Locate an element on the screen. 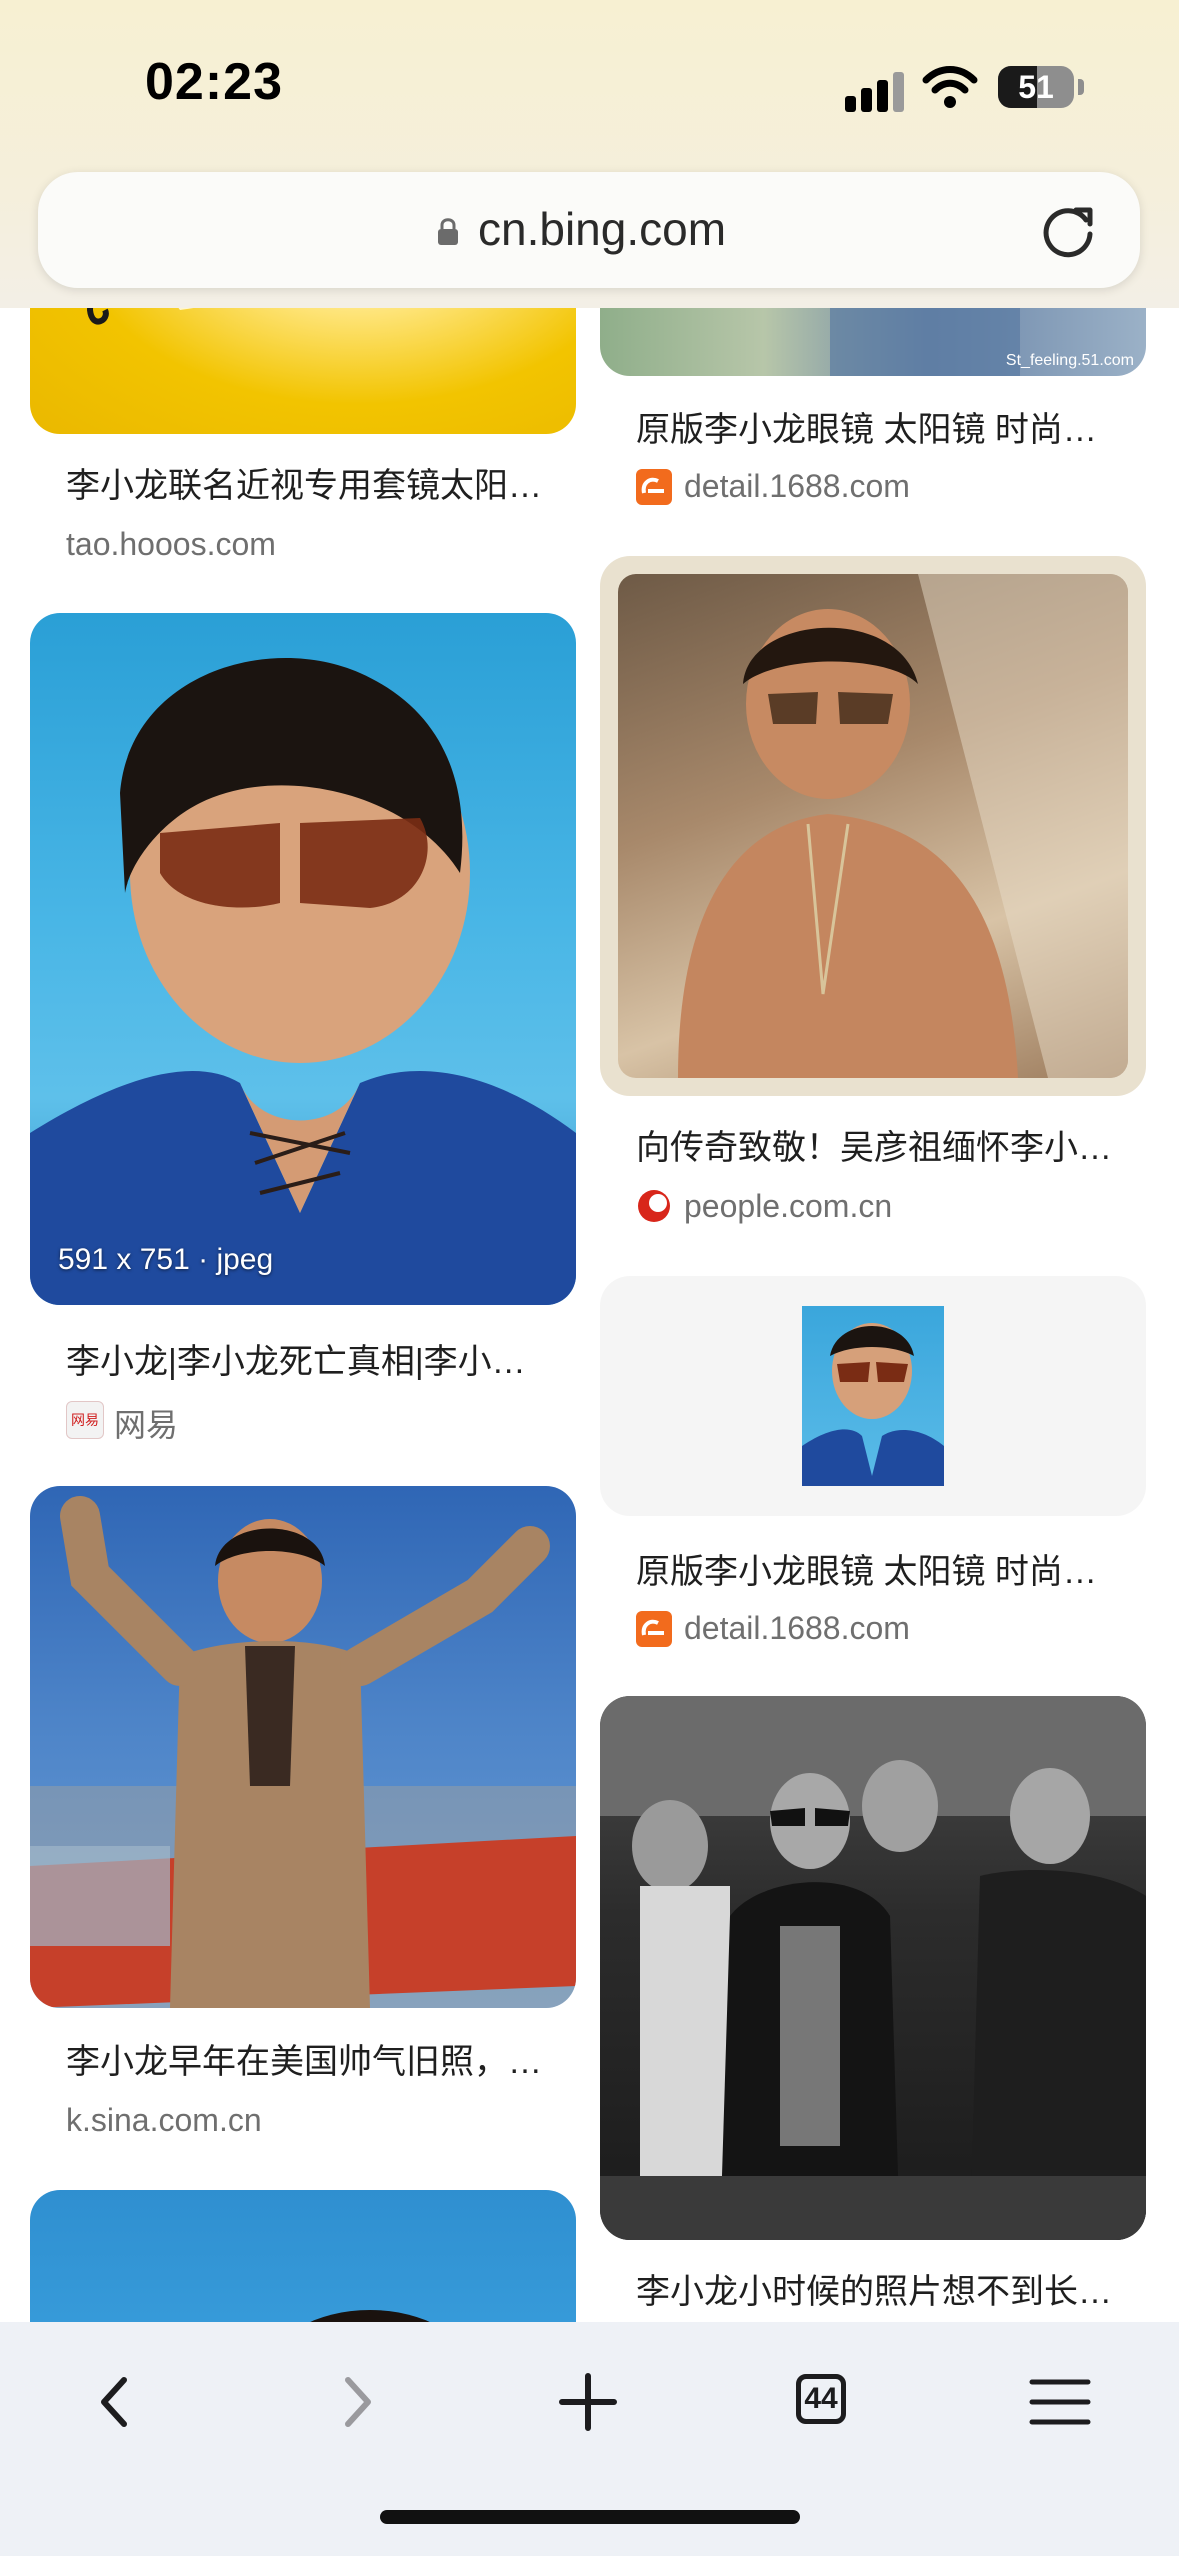 The width and height of the screenshot is (1179, 2556). back-icon is located at coordinates (116, 2402).